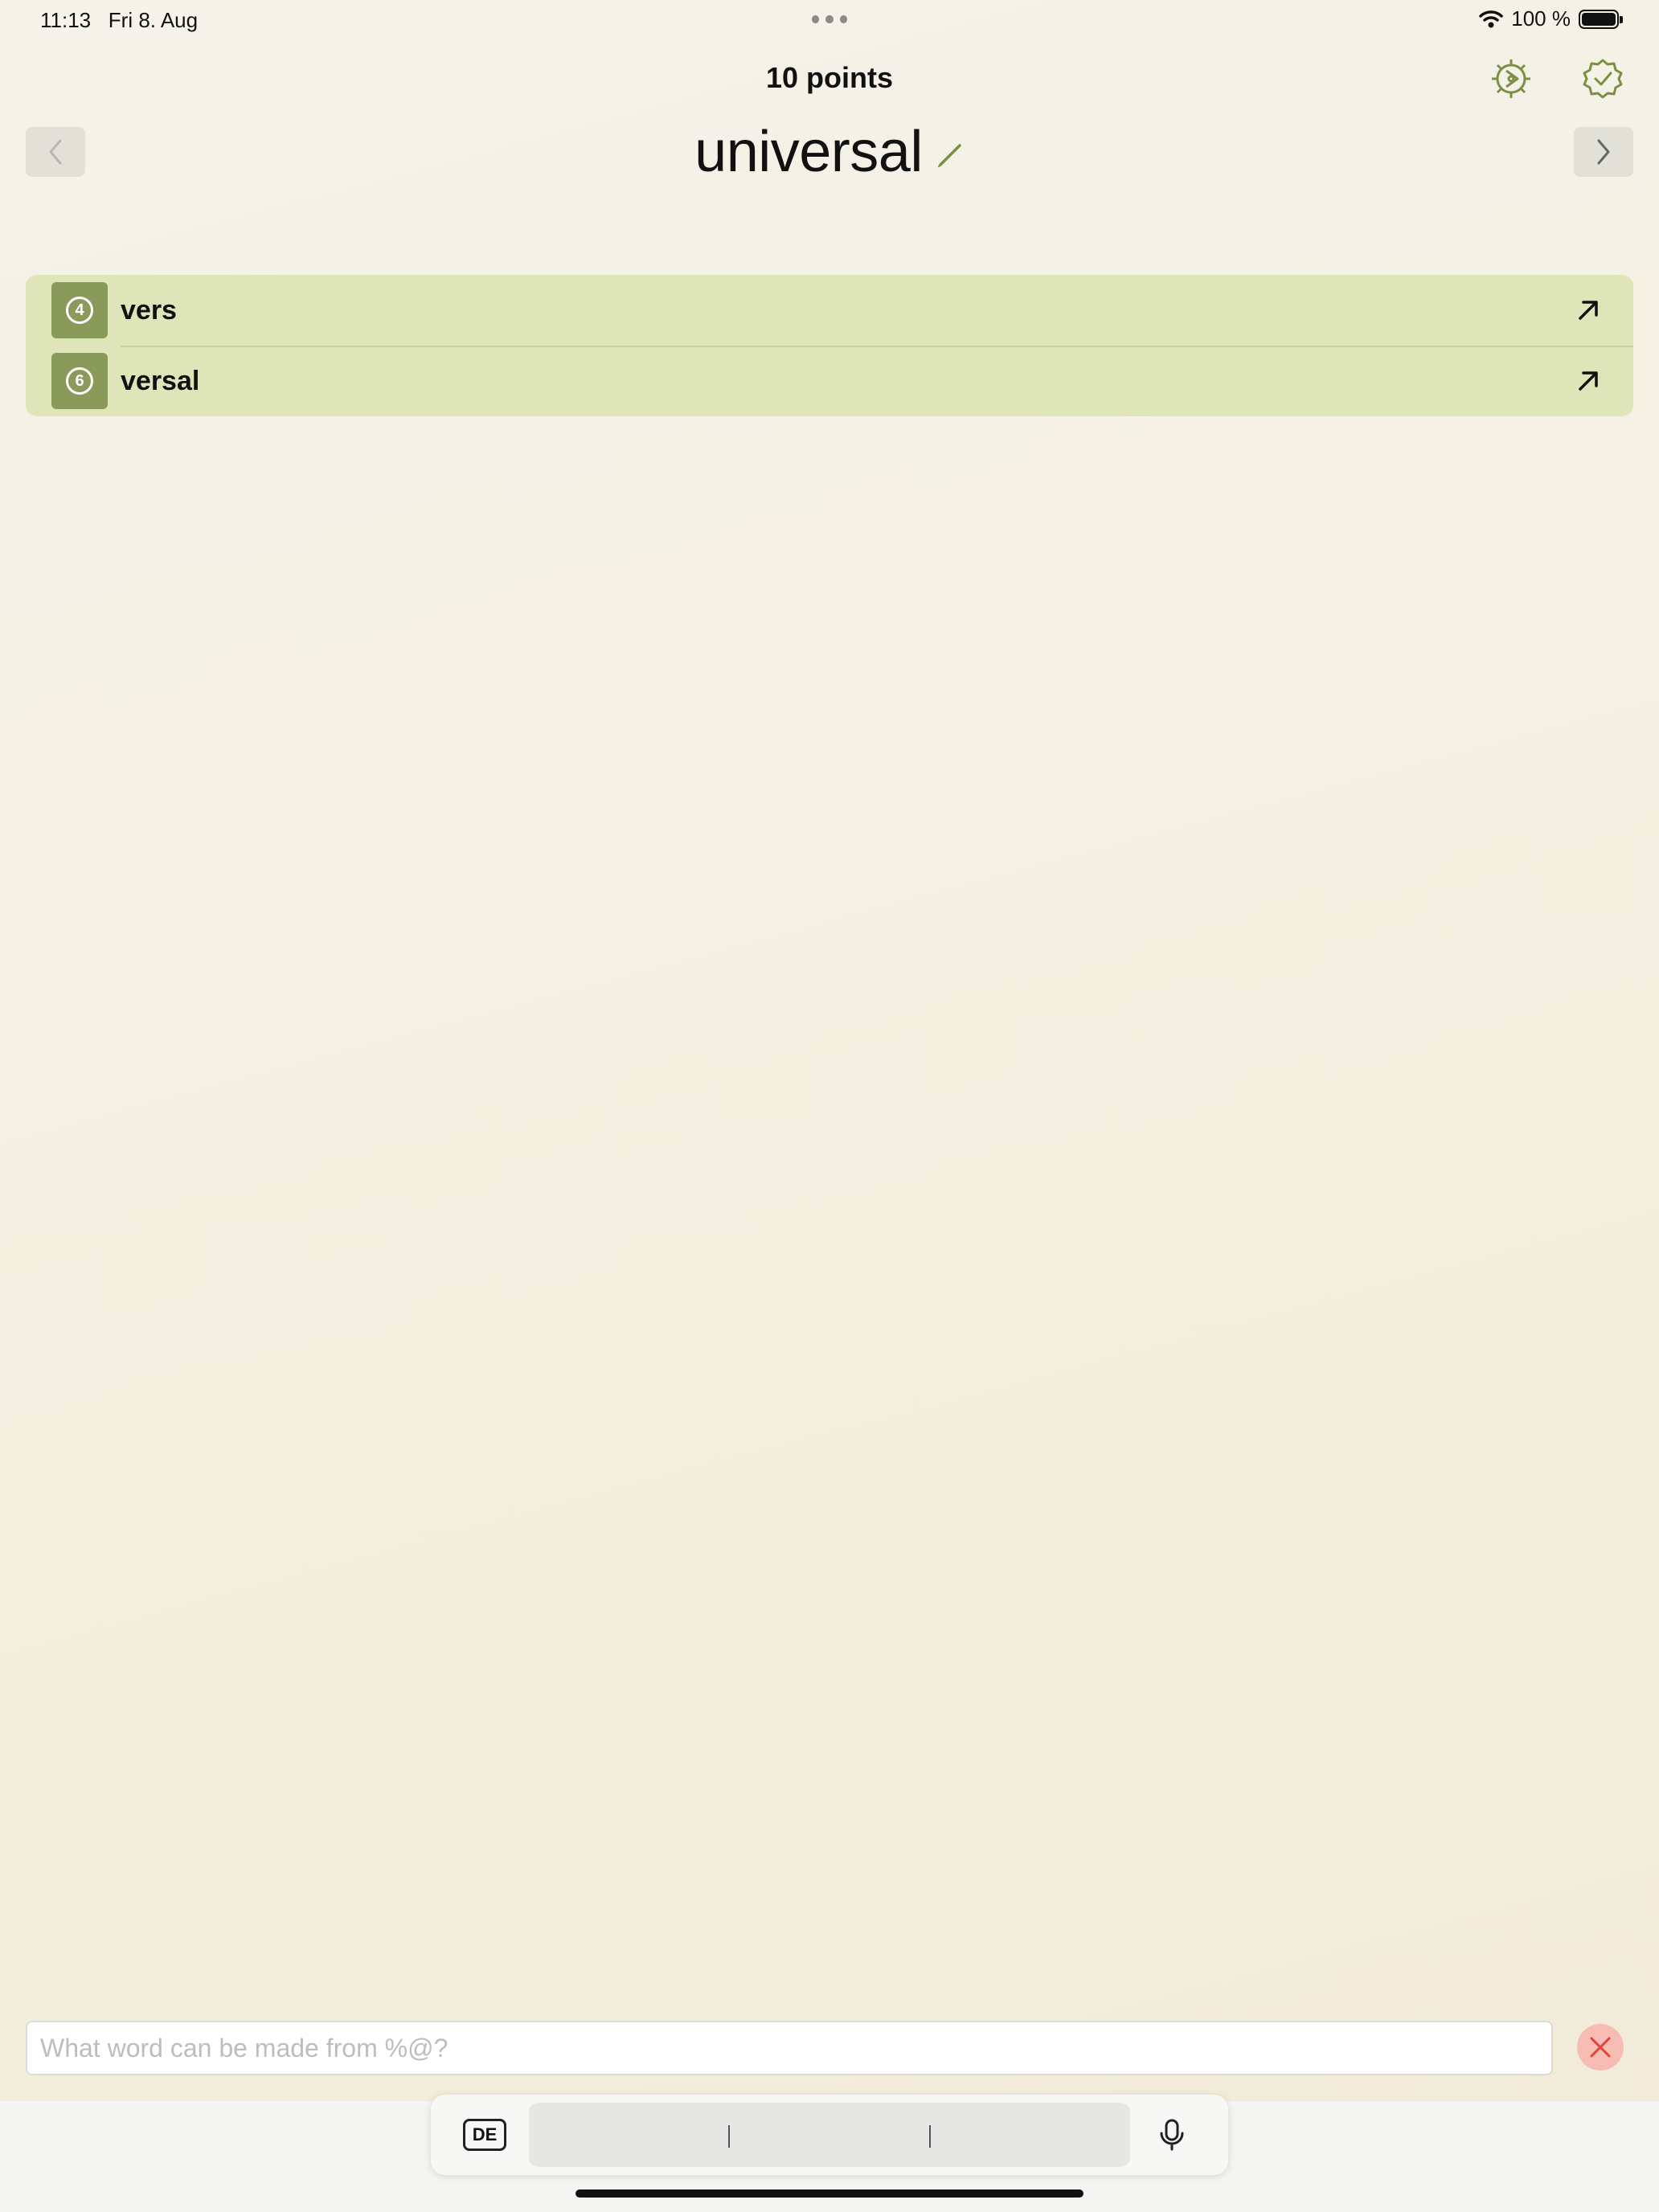  What do you see at coordinates (829, 2193) in the screenshot?
I see `home-indicator` at bounding box center [829, 2193].